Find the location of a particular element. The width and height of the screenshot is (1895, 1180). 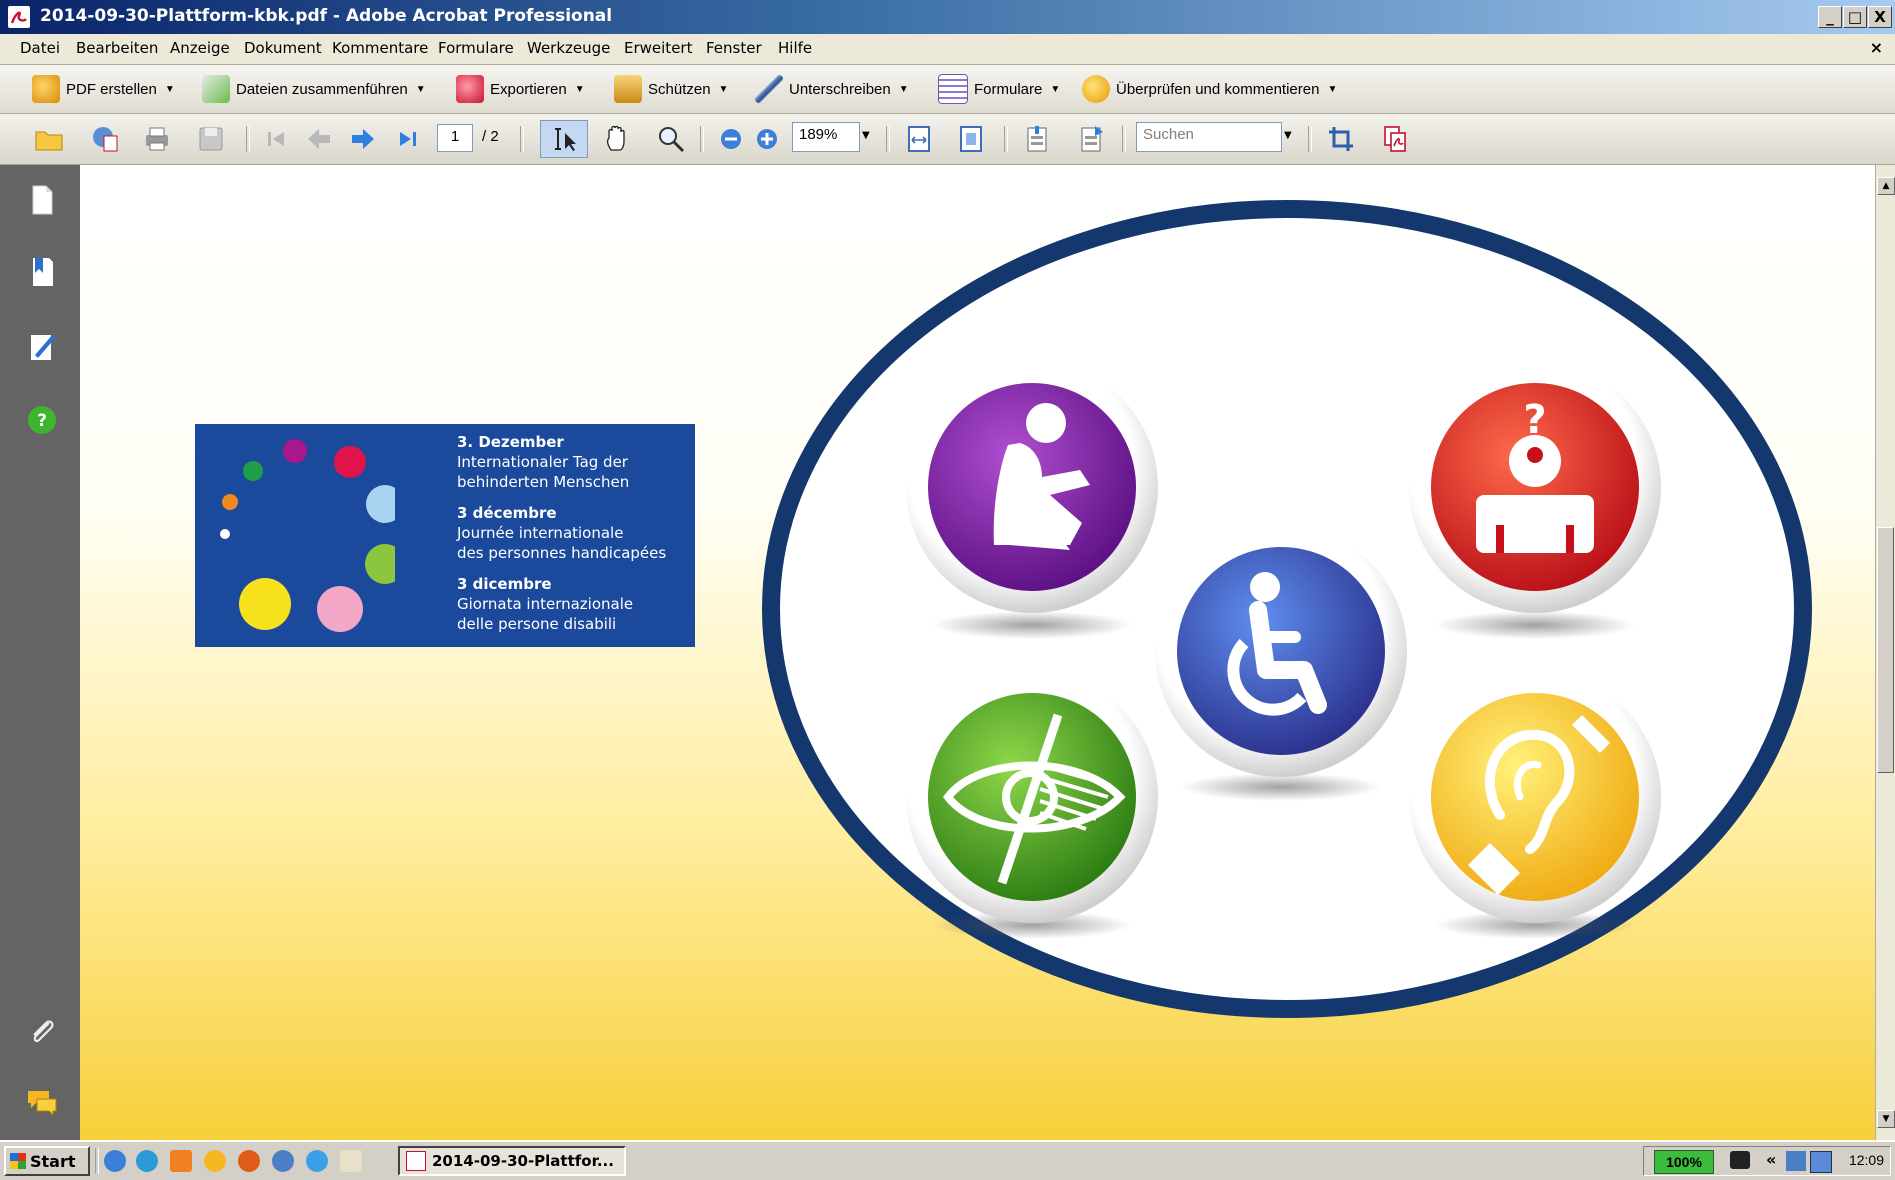

menu-anzeige: Anzeige is located at coordinates (200, 48).